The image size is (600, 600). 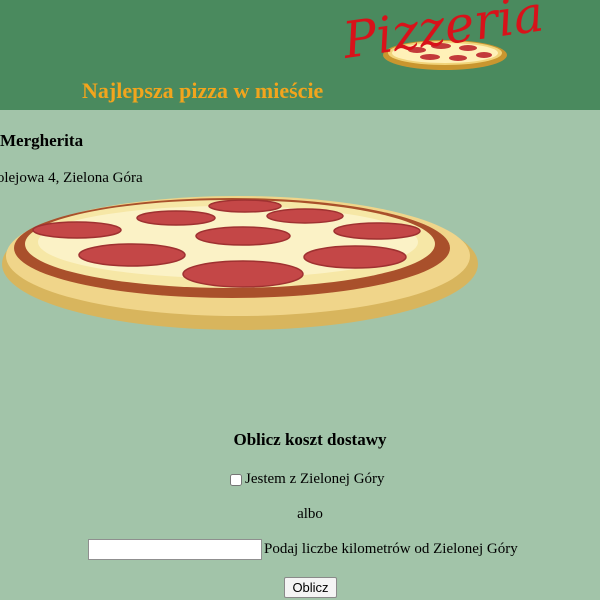 I want to click on local-resident-label: Jestem z Zielonej Góry, so click(x=315, y=479).